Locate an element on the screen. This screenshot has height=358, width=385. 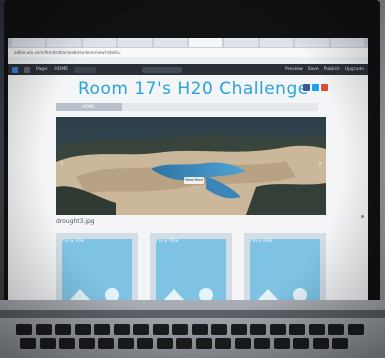
slideshow-prev-icon: ‹ is located at coordinates (62, 164).